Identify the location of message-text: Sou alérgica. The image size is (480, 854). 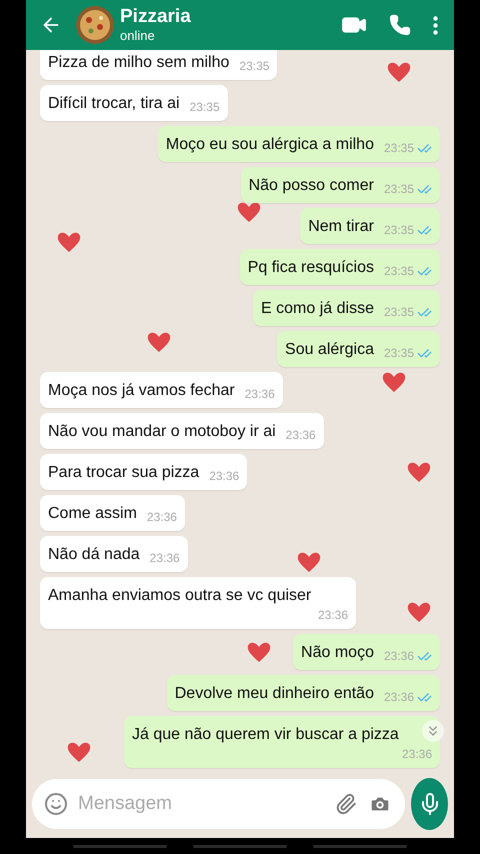
(329, 350).